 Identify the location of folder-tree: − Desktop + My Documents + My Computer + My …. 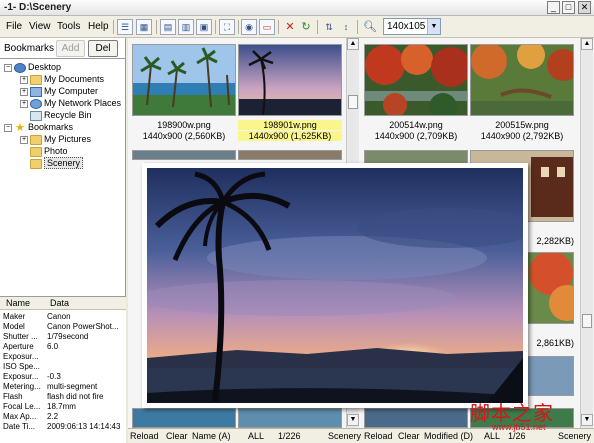
(63, 195).